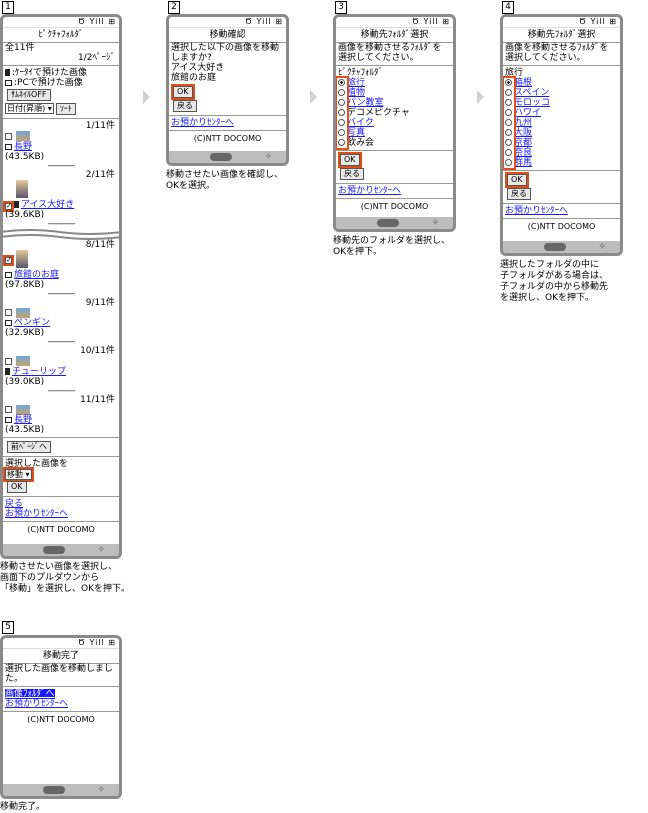  What do you see at coordinates (39, 372) in the screenshot?
I see `item-link: チューリップ` at bounding box center [39, 372].